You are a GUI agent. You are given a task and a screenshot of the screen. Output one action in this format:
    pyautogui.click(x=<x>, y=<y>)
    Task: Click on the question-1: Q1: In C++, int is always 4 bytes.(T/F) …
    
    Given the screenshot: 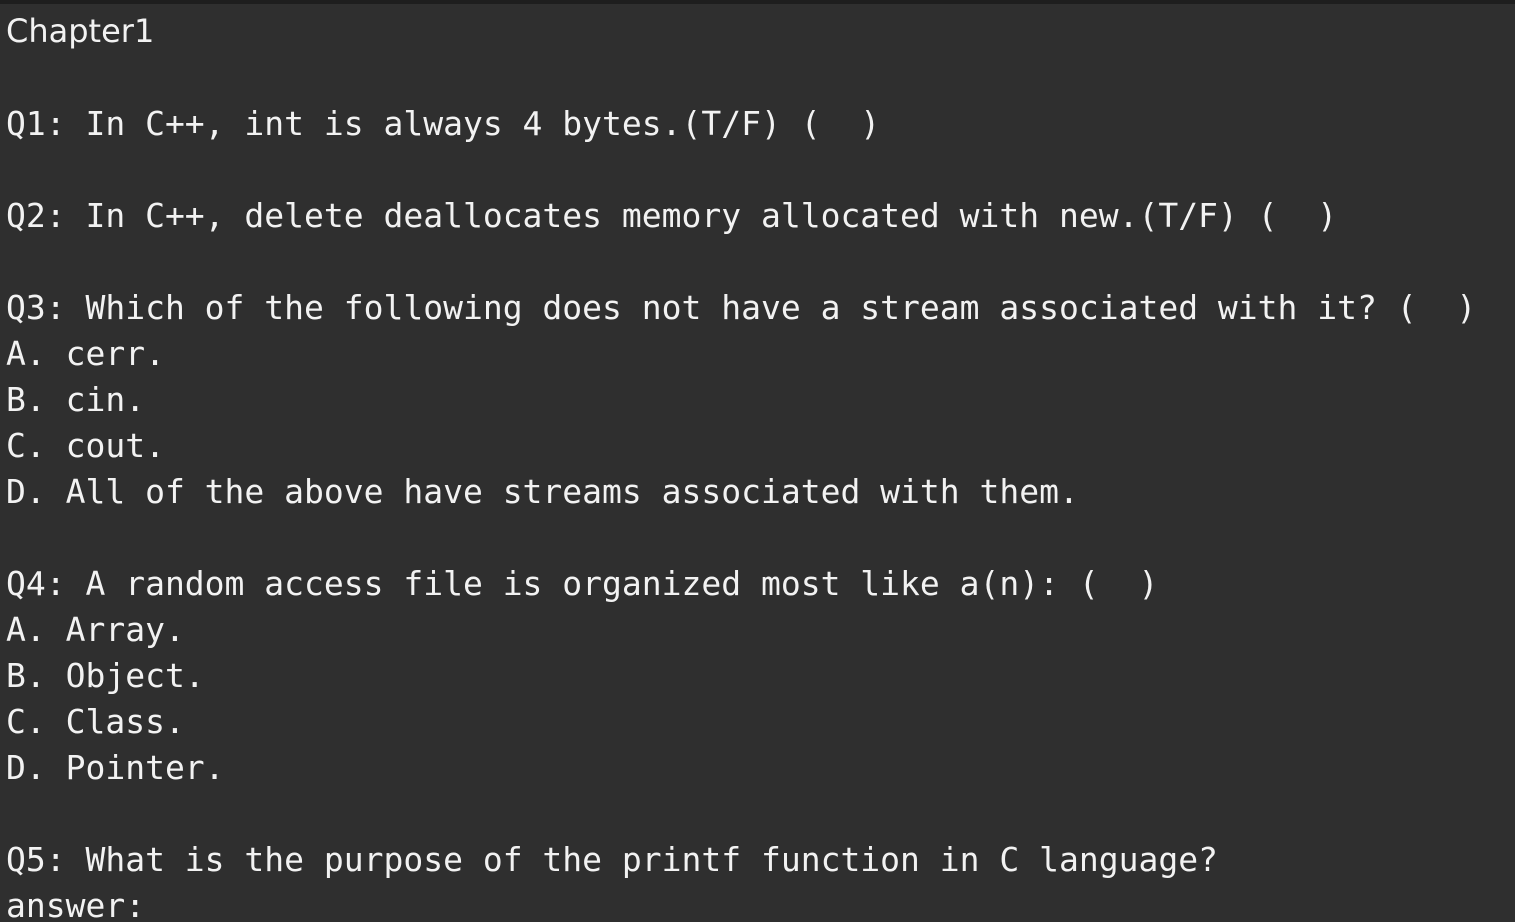 What is the action you would take?
    pyautogui.click(x=443, y=123)
    